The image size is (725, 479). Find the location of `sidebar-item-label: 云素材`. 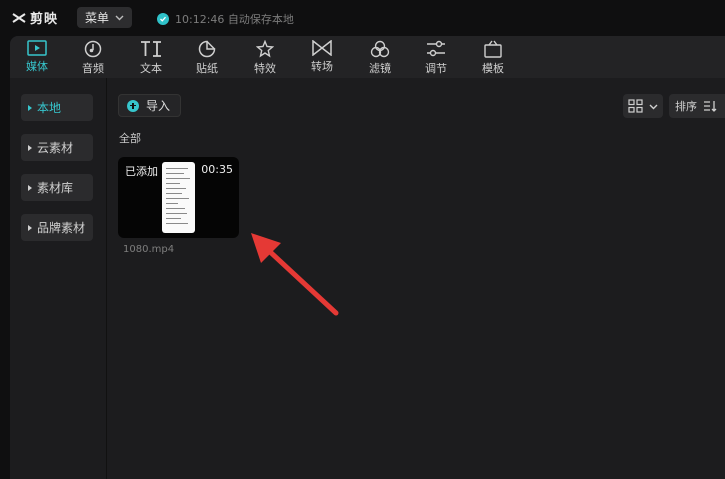

sidebar-item-label: 云素材 is located at coordinates (55, 148).